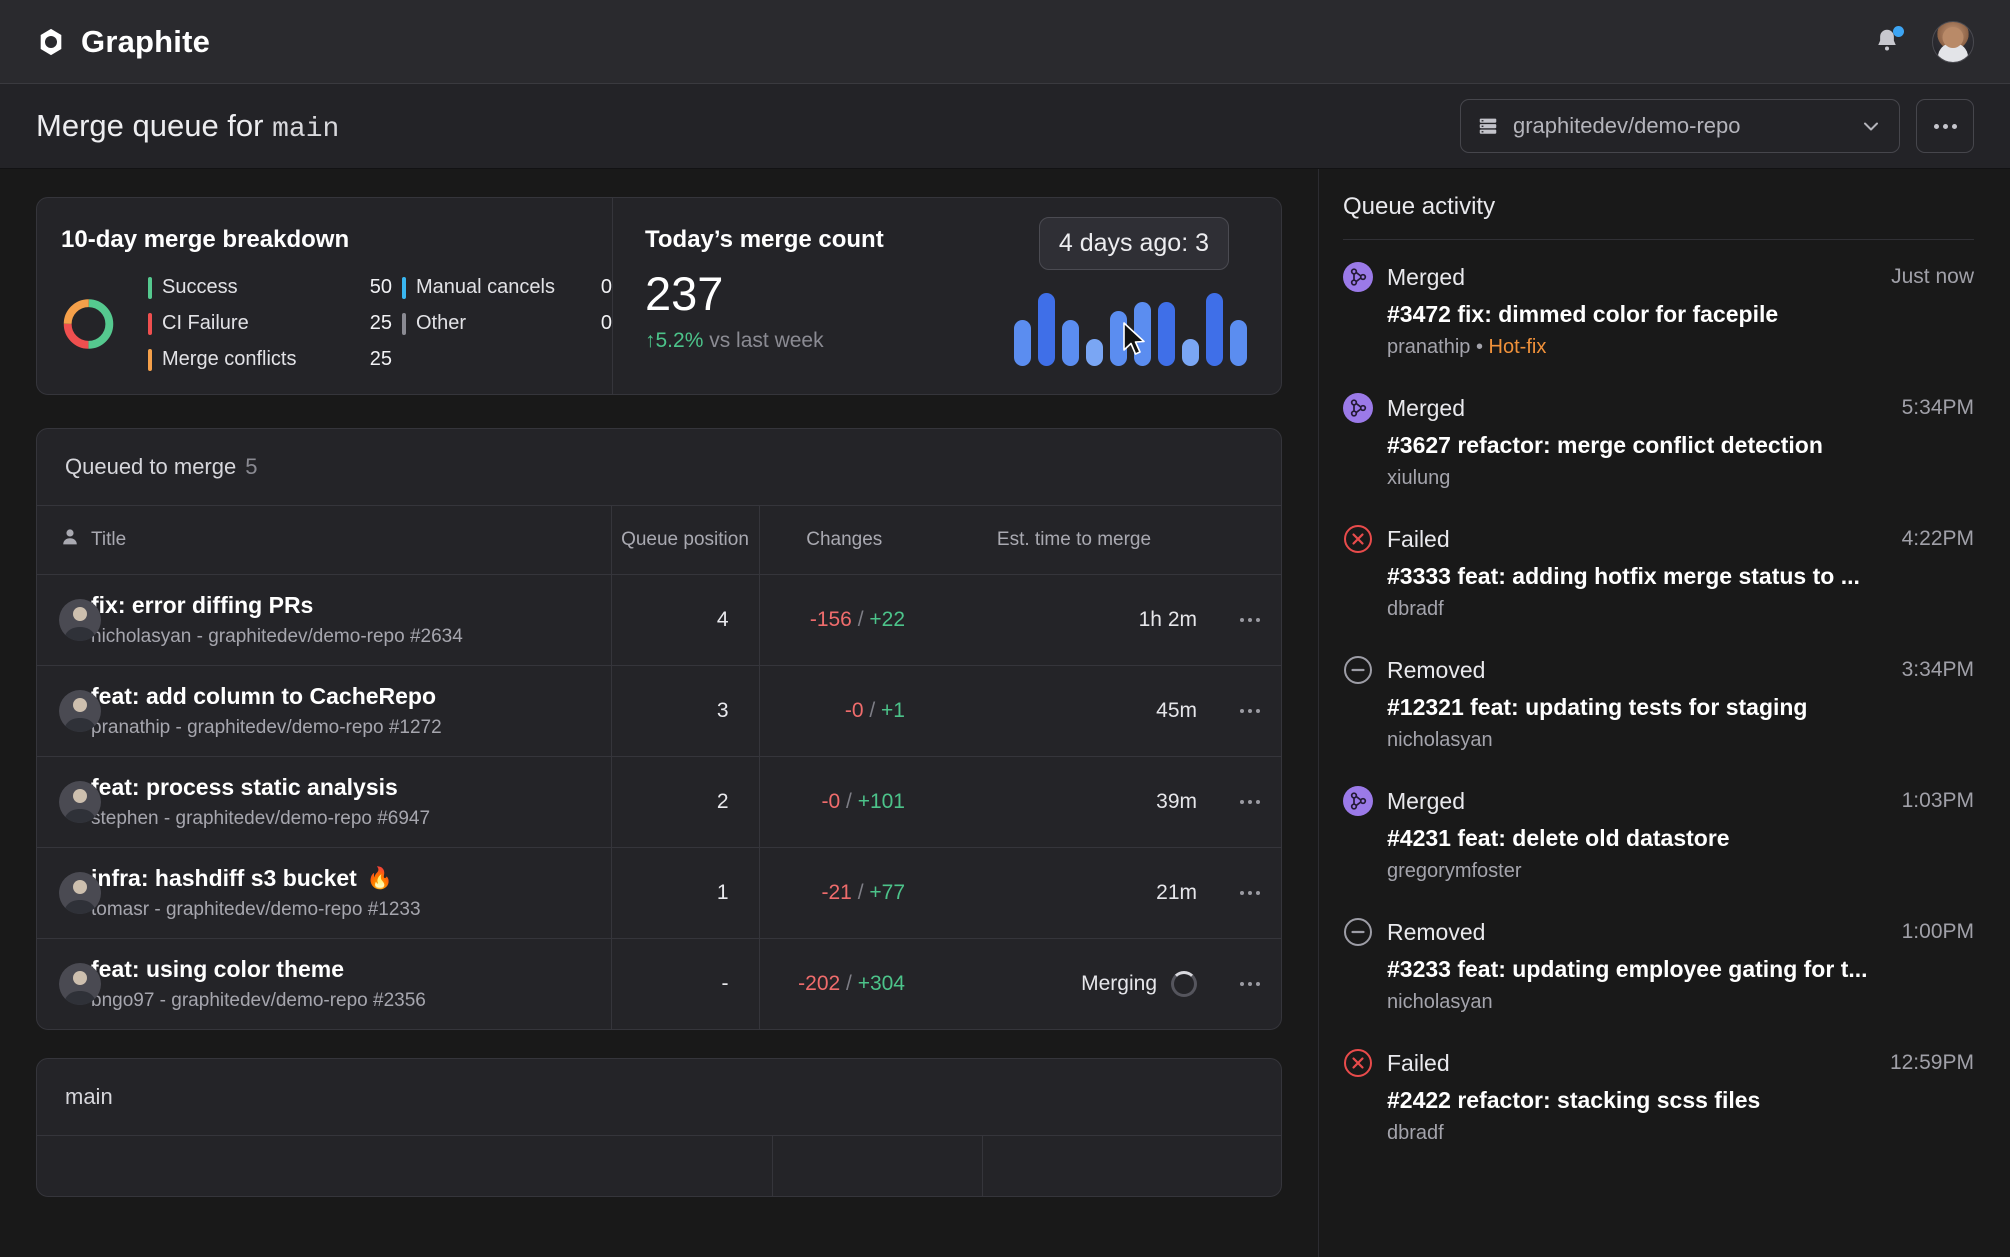  Describe the element at coordinates (1658, 408) in the screenshot. I see `activity-item-header: Merged 5:34PM` at that location.